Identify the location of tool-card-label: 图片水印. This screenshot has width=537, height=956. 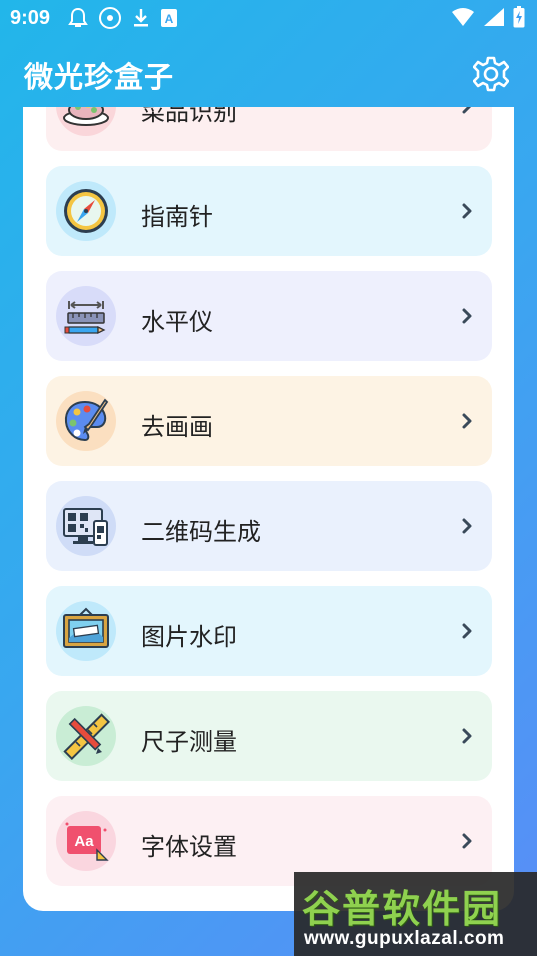
(189, 637).